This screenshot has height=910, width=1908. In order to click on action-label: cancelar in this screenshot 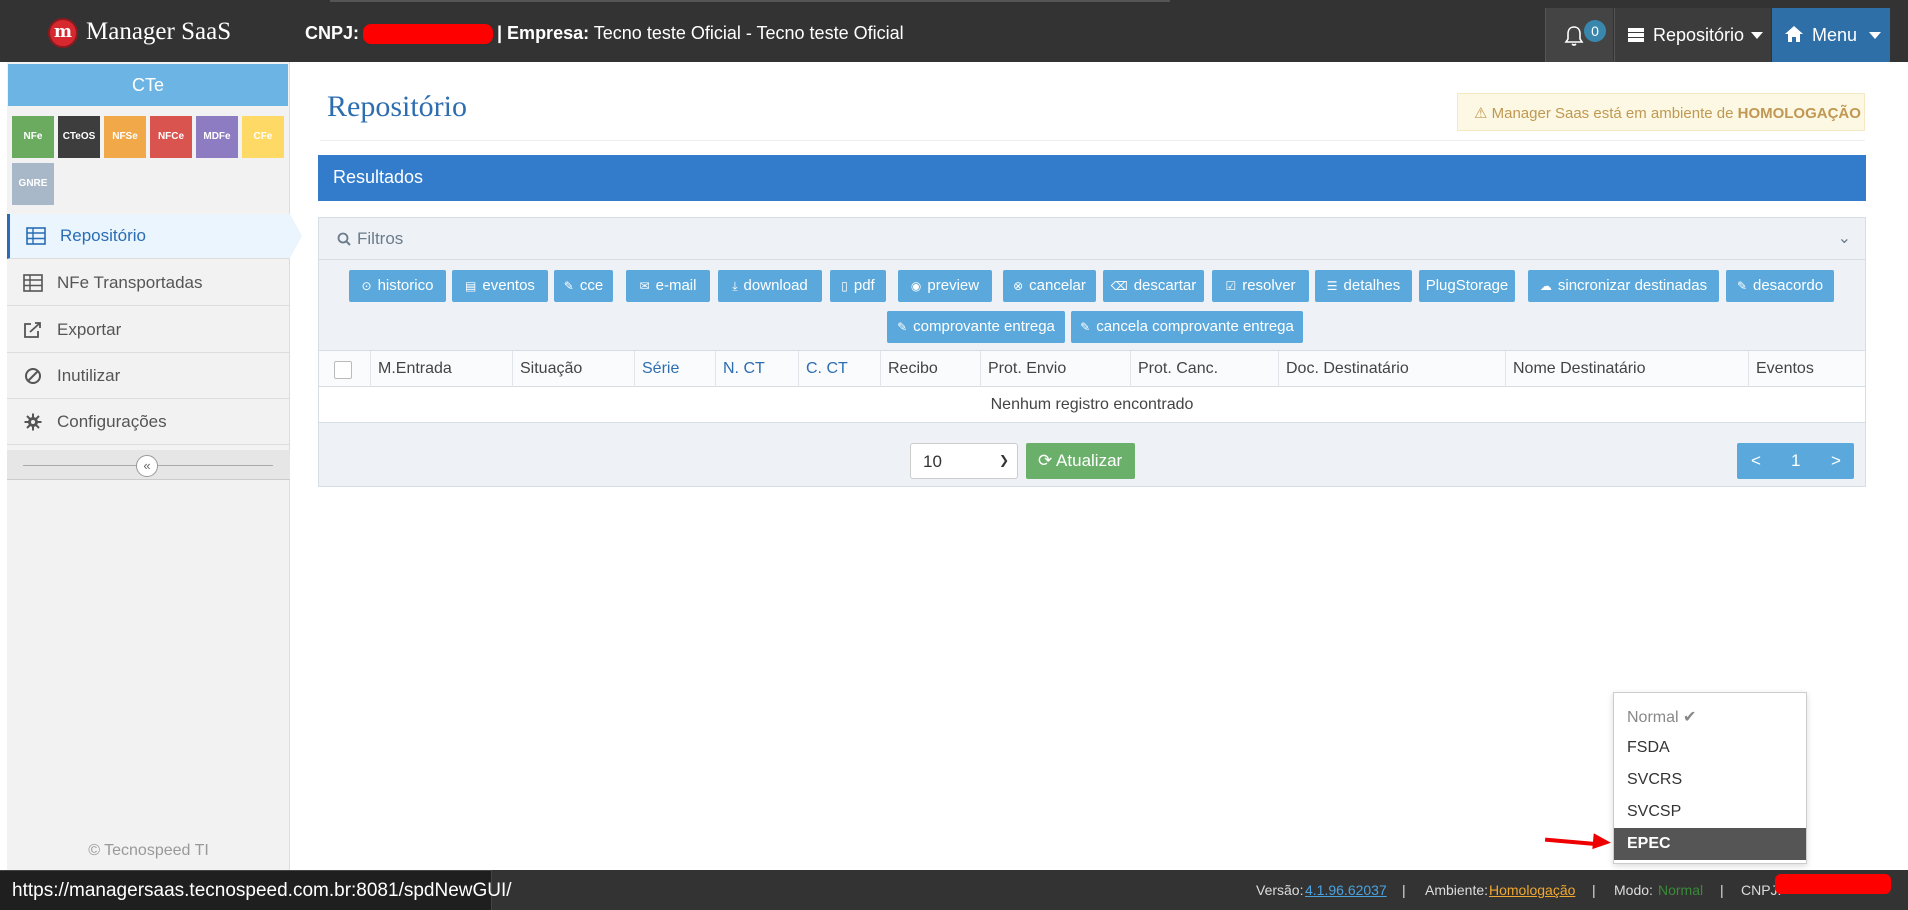, I will do `click(1057, 285)`.